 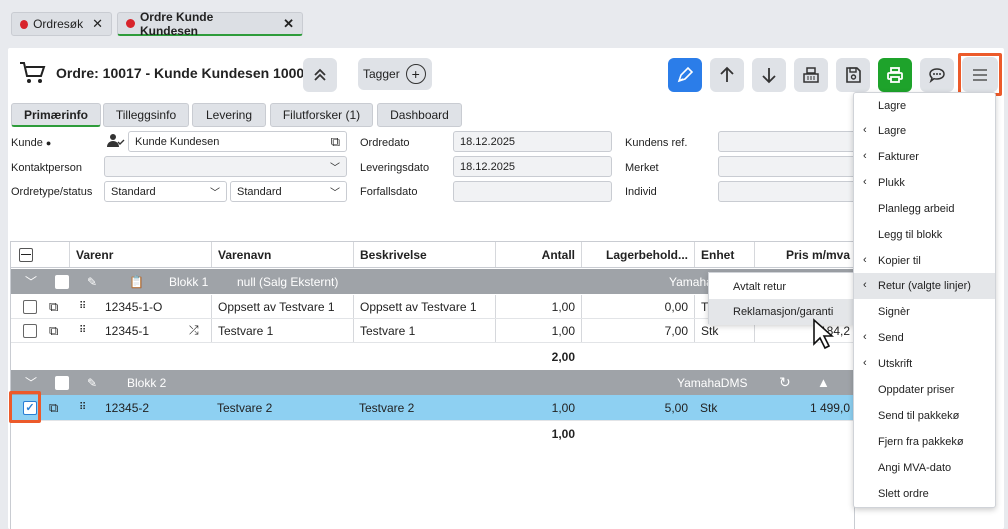 I want to click on collapse-chevron-icon: ﹀, so click(x=31, y=281).